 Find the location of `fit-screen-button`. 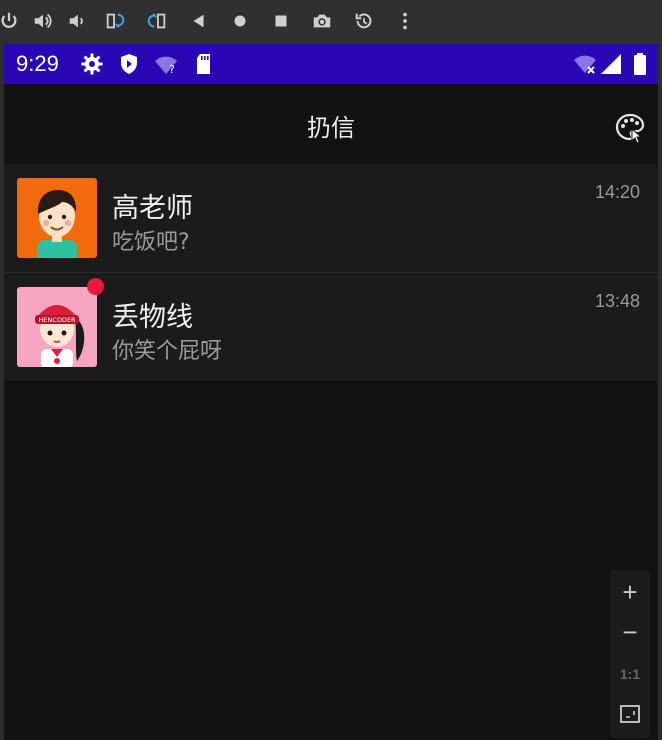

fit-screen-button is located at coordinates (630, 714).